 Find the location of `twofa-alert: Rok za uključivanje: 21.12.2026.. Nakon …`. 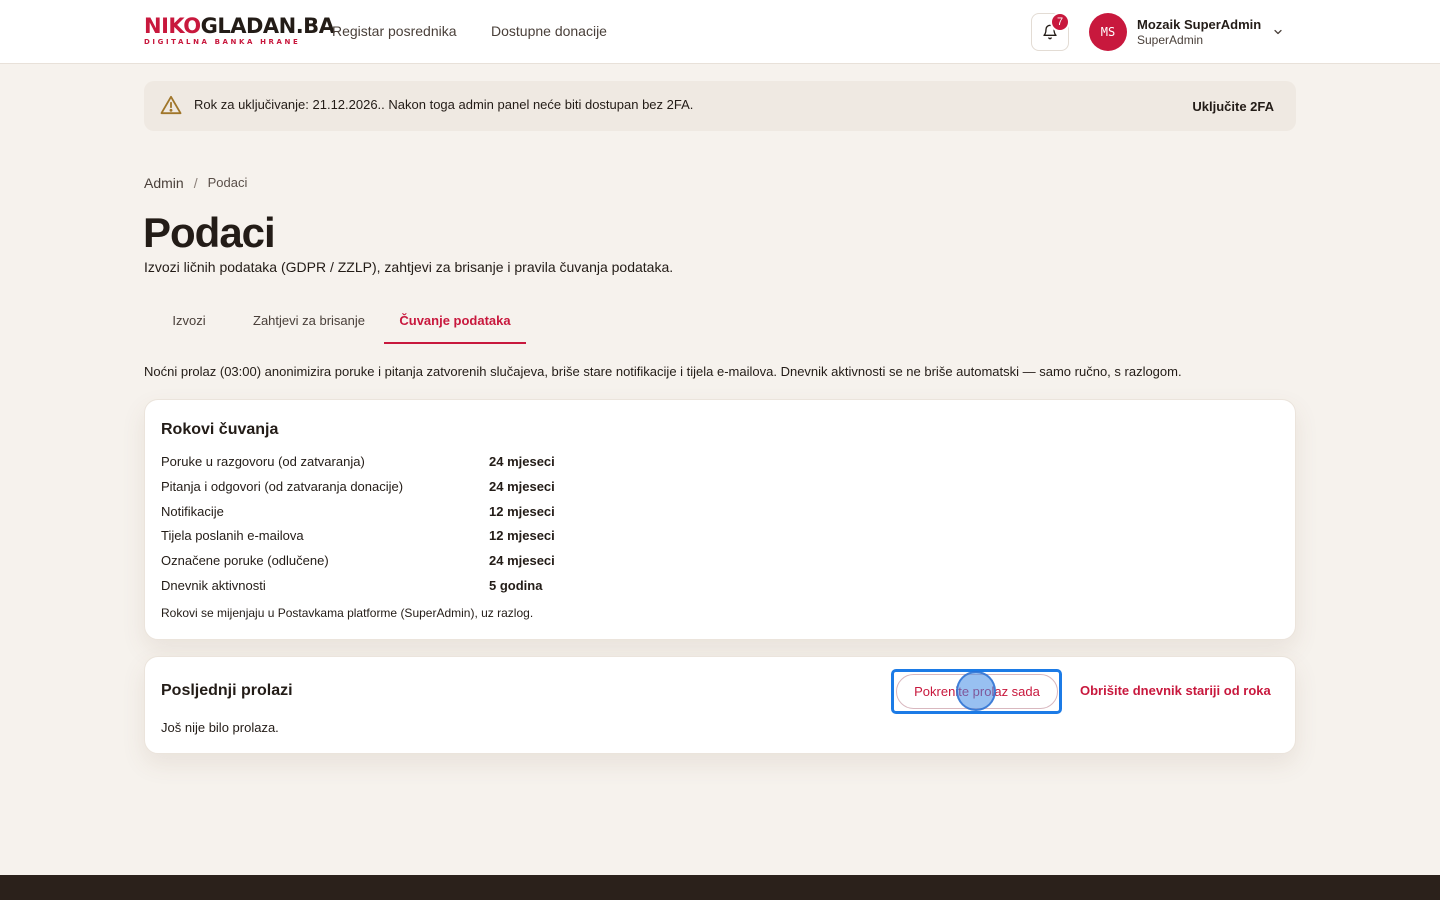

twofa-alert: Rok za uključivanje: 21.12.2026.. Nakon … is located at coordinates (720, 106).